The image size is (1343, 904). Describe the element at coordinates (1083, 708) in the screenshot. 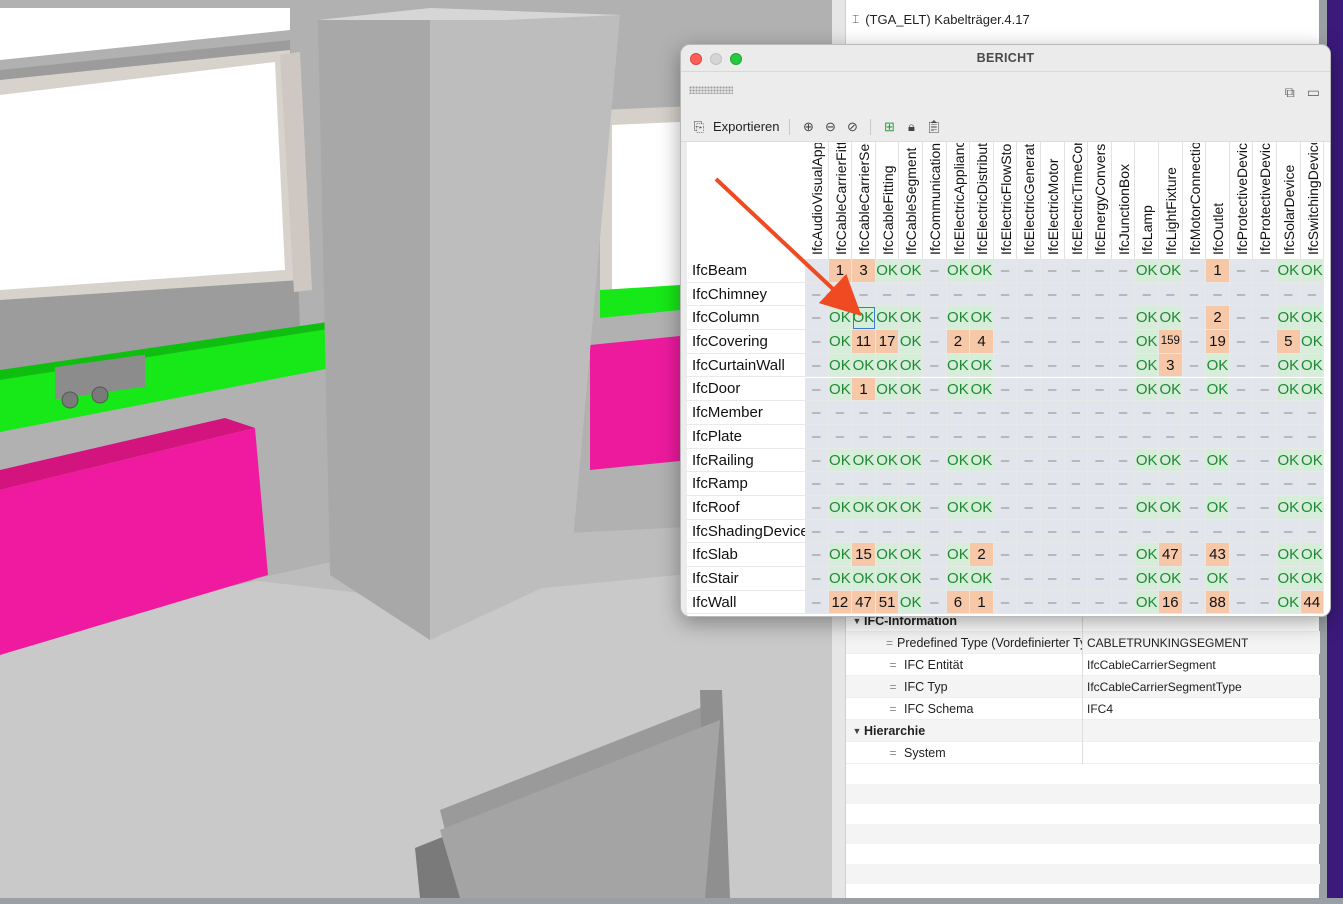

I see `property-row: = IFC Schema IFC4` at that location.